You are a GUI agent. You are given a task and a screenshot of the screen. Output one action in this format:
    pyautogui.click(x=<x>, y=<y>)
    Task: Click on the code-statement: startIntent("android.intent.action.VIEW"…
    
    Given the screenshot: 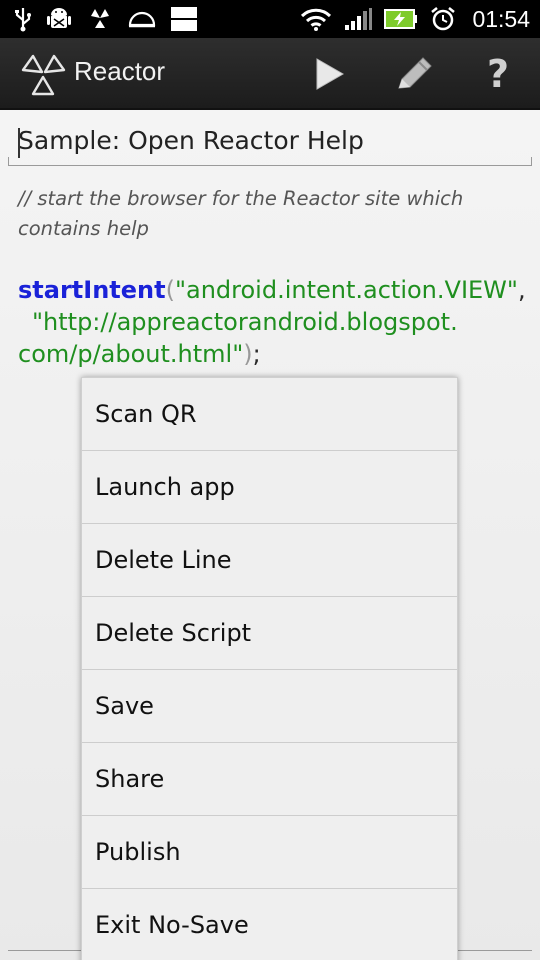 What is the action you would take?
    pyautogui.click(x=273, y=322)
    